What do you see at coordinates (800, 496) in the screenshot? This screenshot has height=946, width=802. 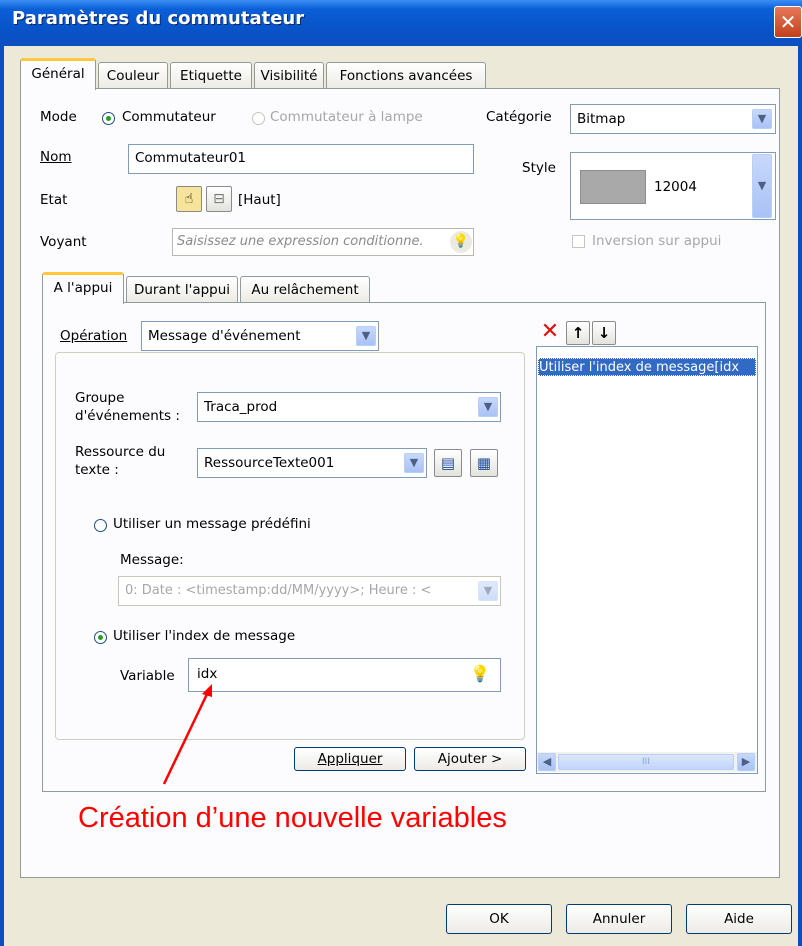 I see `window-frame-right` at bounding box center [800, 496].